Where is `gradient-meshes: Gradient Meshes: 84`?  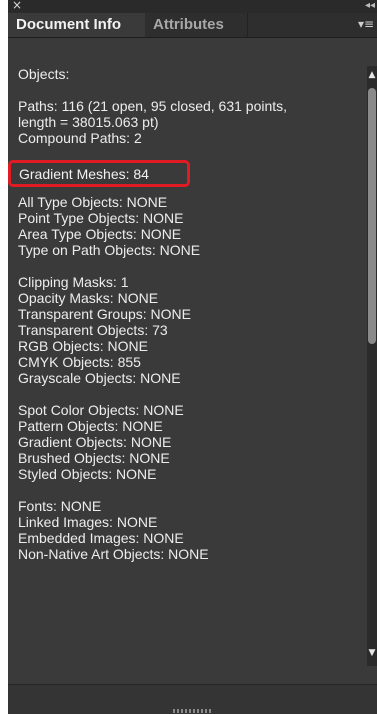
gradient-meshes: Gradient Meshes: 84 is located at coordinates (84, 174).